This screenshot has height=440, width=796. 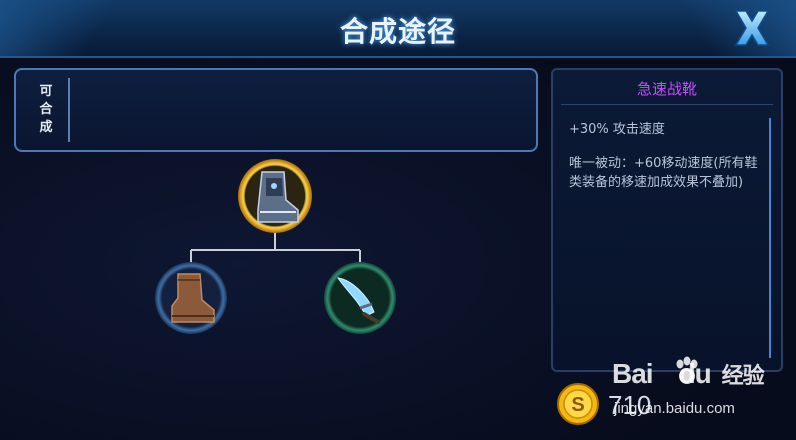 I want to click on item-passive: 唯一被动：+60移动速度(所有鞋类装备的移速加成效果不叠加), so click(x=663, y=173).